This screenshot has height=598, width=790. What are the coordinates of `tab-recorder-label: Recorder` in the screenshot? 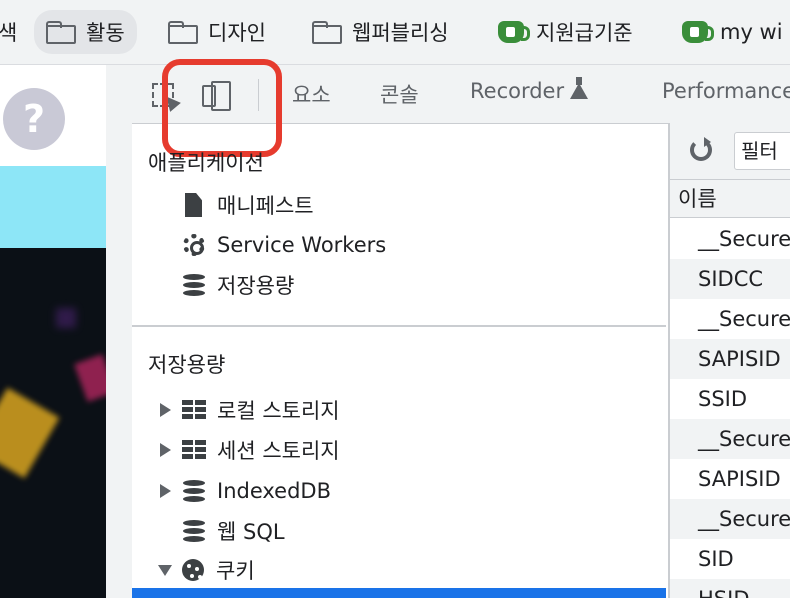 It's located at (517, 91).